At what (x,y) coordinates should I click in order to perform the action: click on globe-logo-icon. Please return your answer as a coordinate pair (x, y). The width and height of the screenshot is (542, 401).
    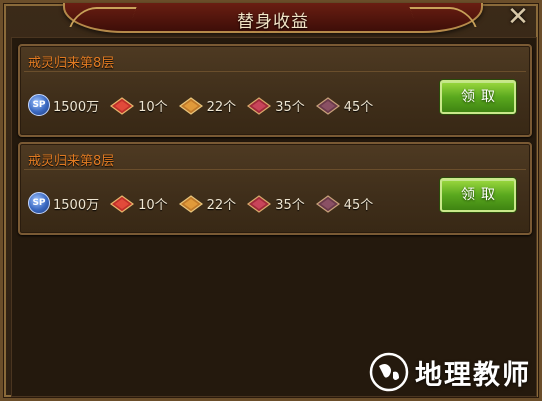
    Looking at the image, I should click on (389, 372).